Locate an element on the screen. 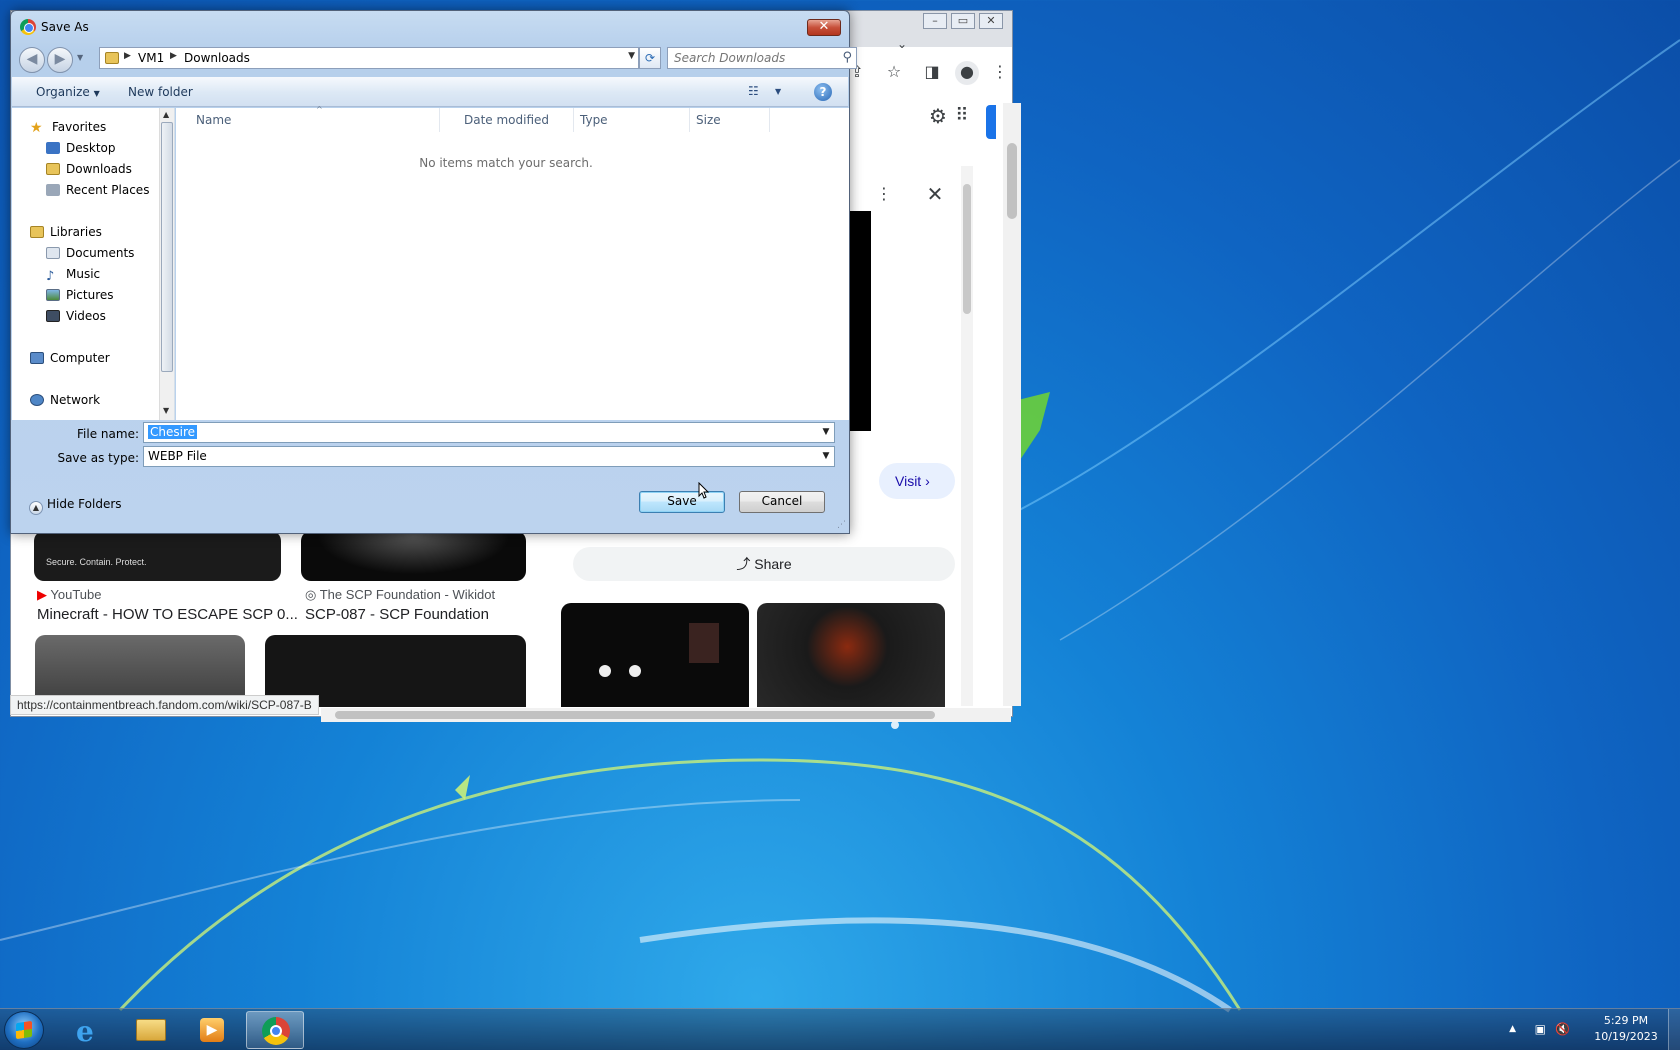 This screenshot has width=1680, height=1050. resize-grip-icon: ⋰ is located at coordinates (841, 525).